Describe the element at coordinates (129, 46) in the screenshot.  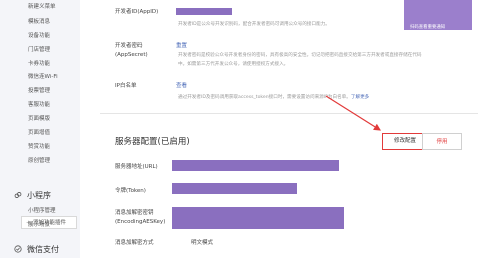
I see `app-secret-label: 开发者密码` at that location.